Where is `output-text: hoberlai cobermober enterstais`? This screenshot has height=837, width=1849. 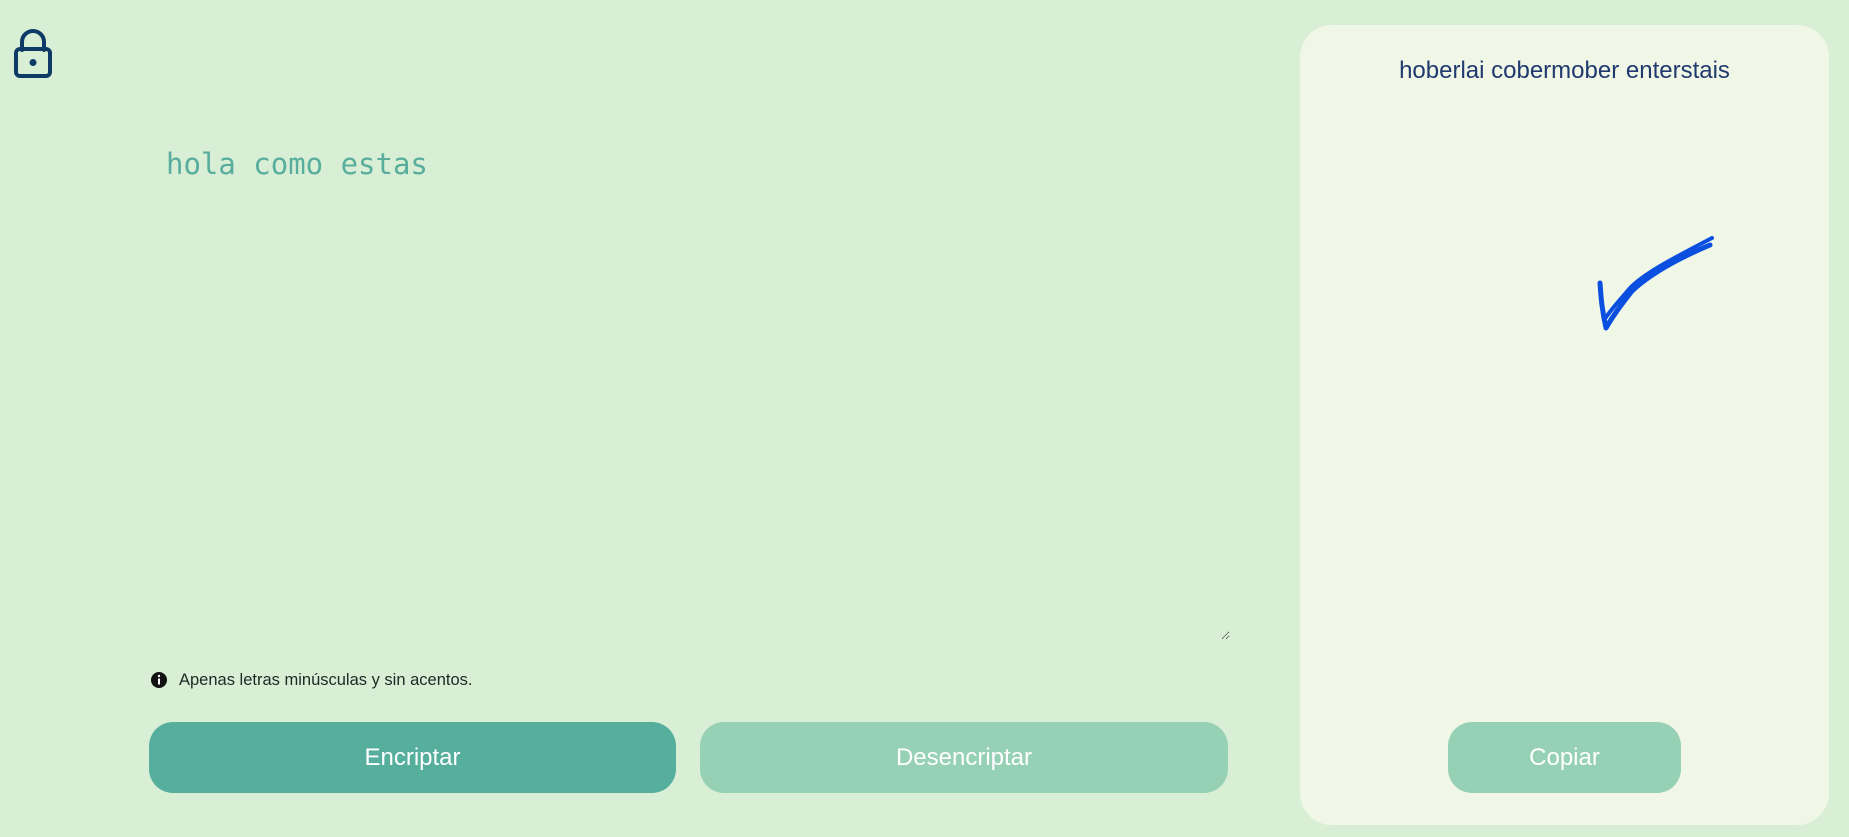
output-text: hoberlai cobermober enterstais is located at coordinates (1564, 70).